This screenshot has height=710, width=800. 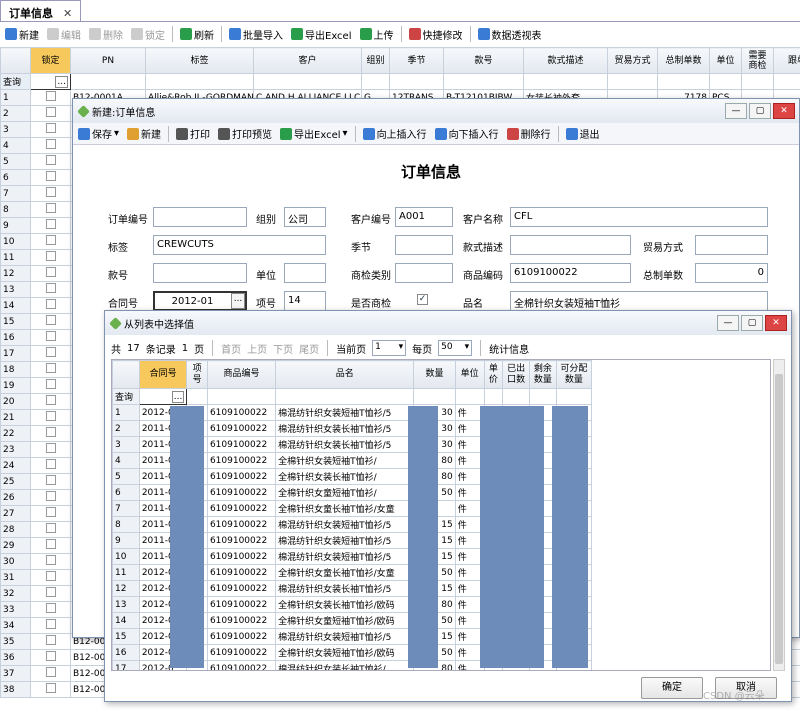 I want to click on product-code-field: 6109100022, so click(x=570, y=273).